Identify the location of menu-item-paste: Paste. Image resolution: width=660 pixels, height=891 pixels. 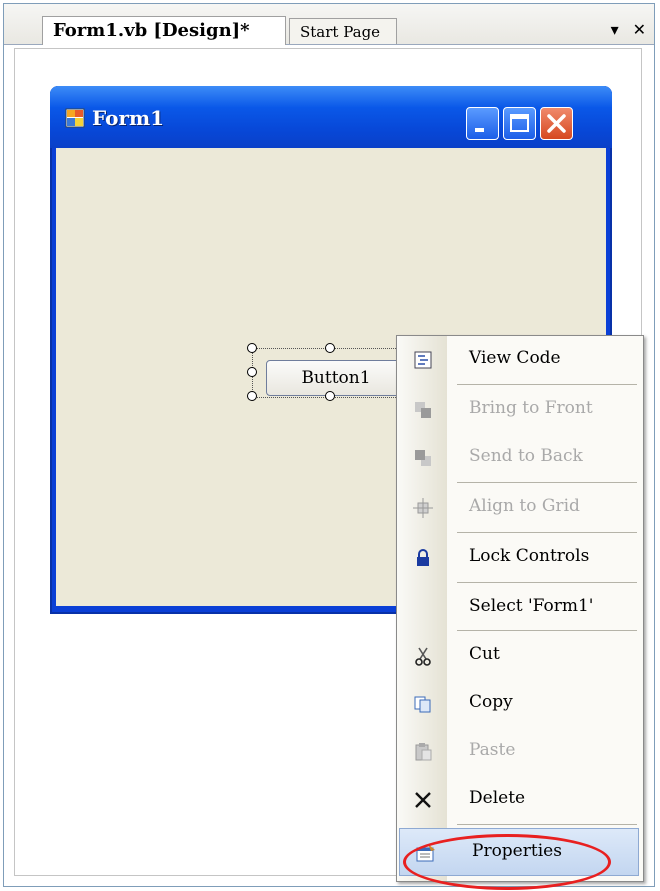
(520, 752).